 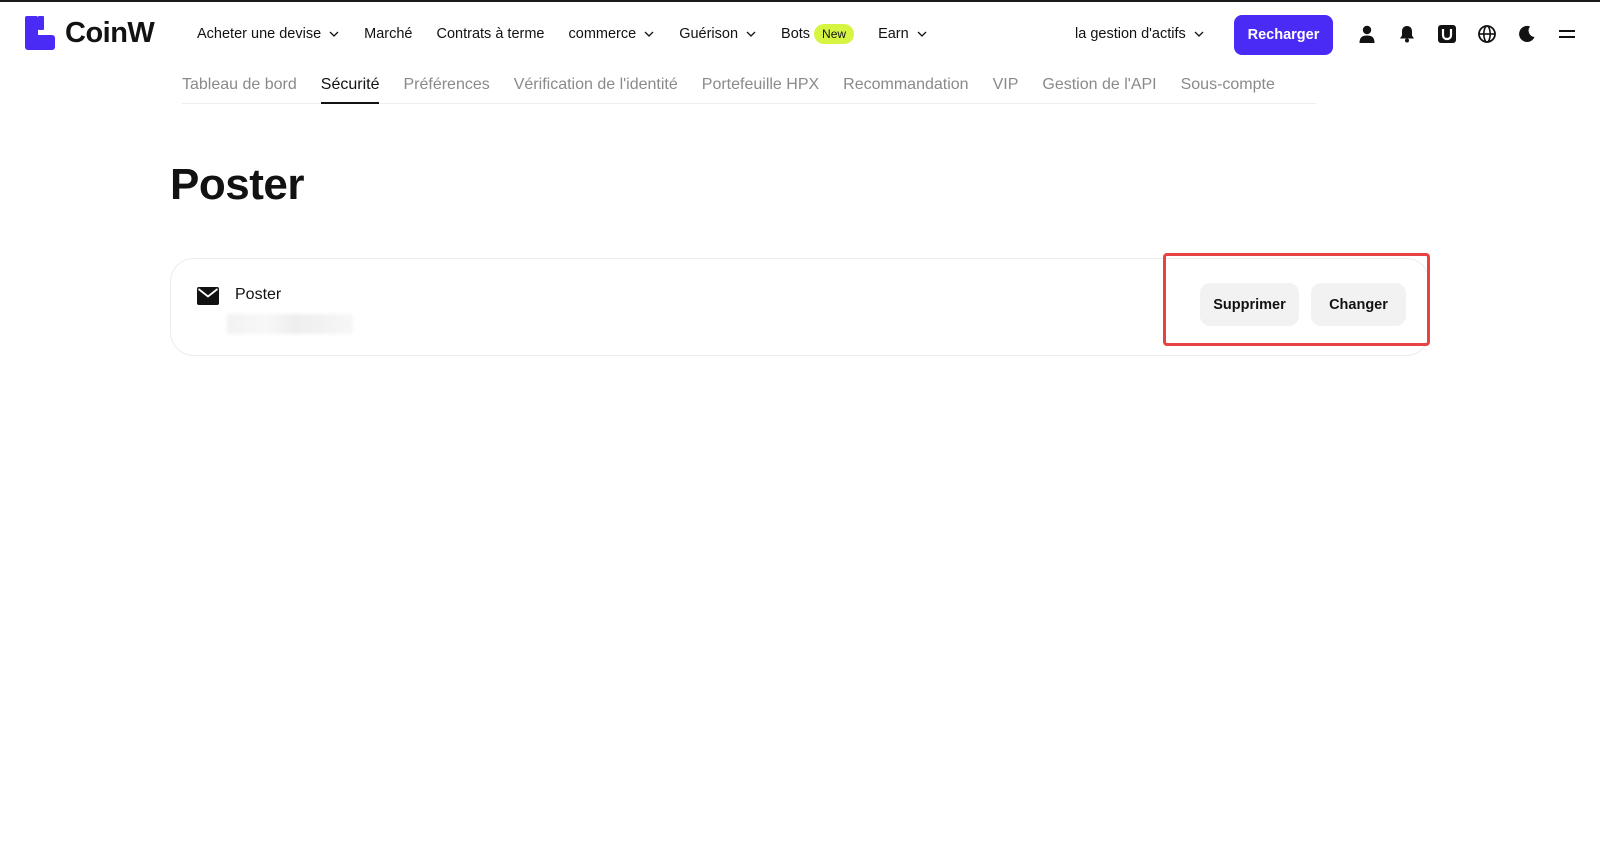 What do you see at coordinates (259, 34) in the screenshot?
I see `nav-label: Acheter une devise` at bounding box center [259, 34].